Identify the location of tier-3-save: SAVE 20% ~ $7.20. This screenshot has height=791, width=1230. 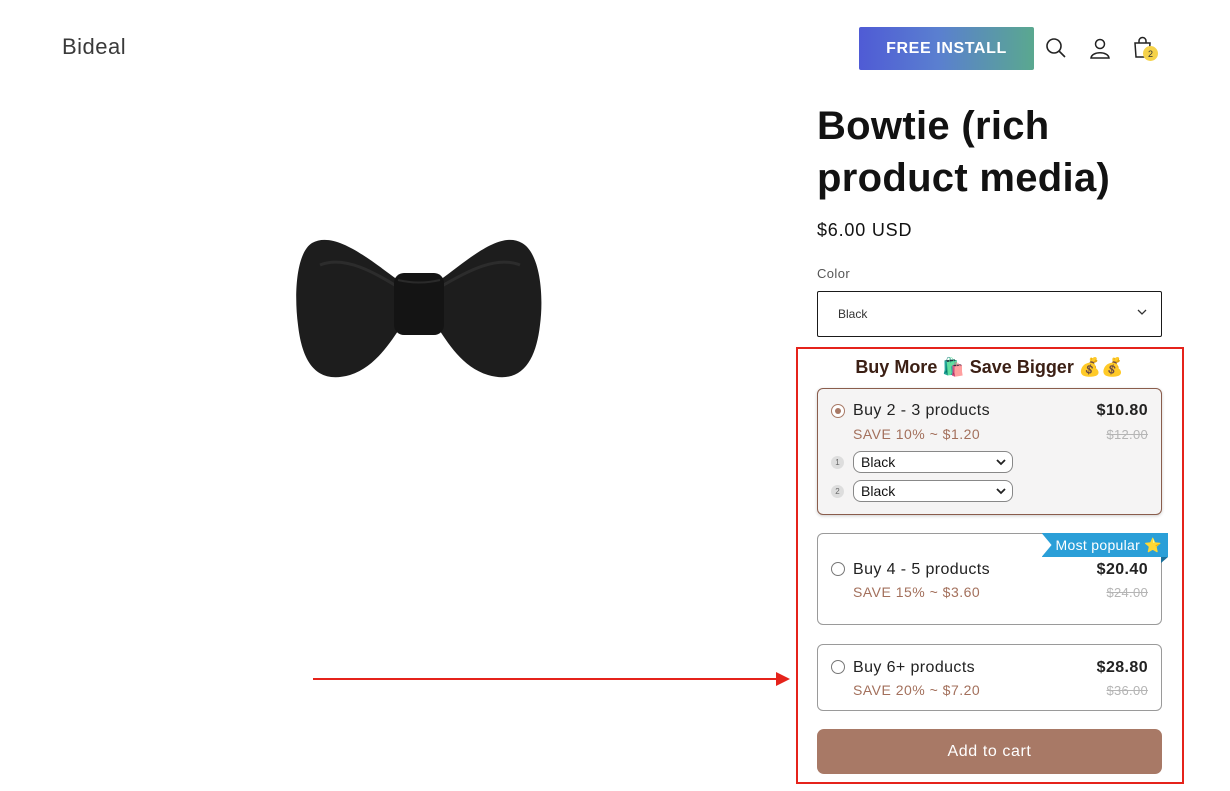
(917, 690).